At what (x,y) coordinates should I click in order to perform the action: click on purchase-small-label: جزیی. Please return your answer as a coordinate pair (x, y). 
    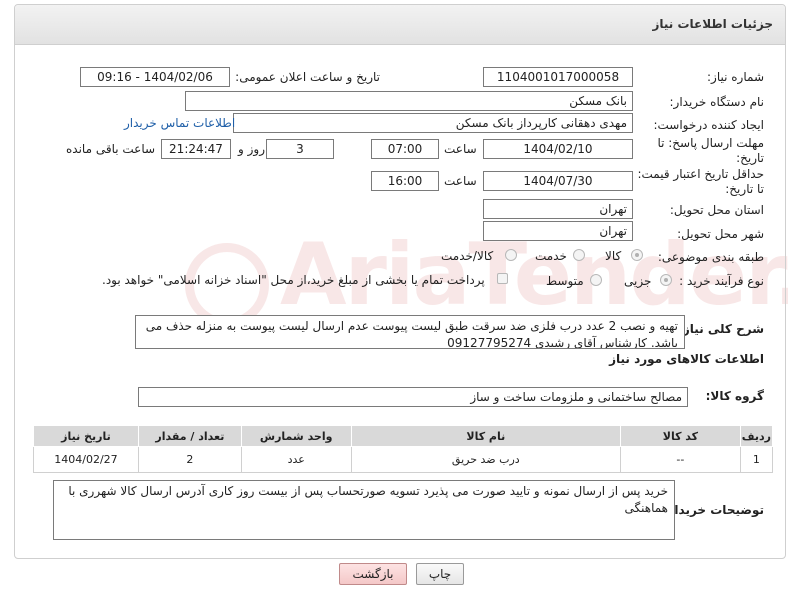
    Looking at the image, I should click on (638, 281).